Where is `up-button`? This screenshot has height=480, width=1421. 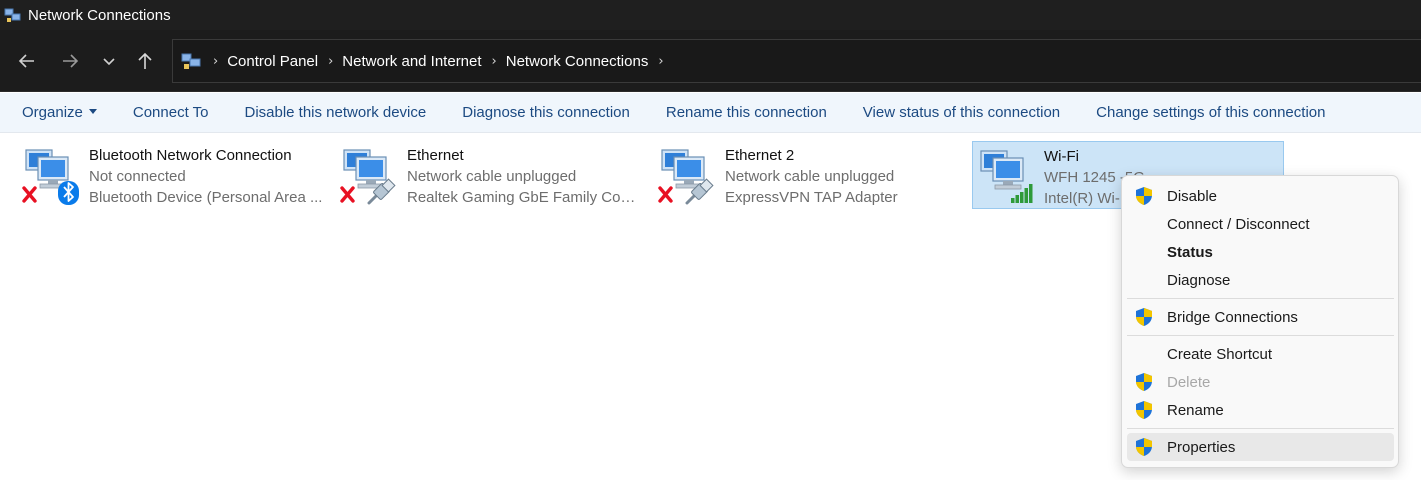
up-button is located at coordinates (145, 61).